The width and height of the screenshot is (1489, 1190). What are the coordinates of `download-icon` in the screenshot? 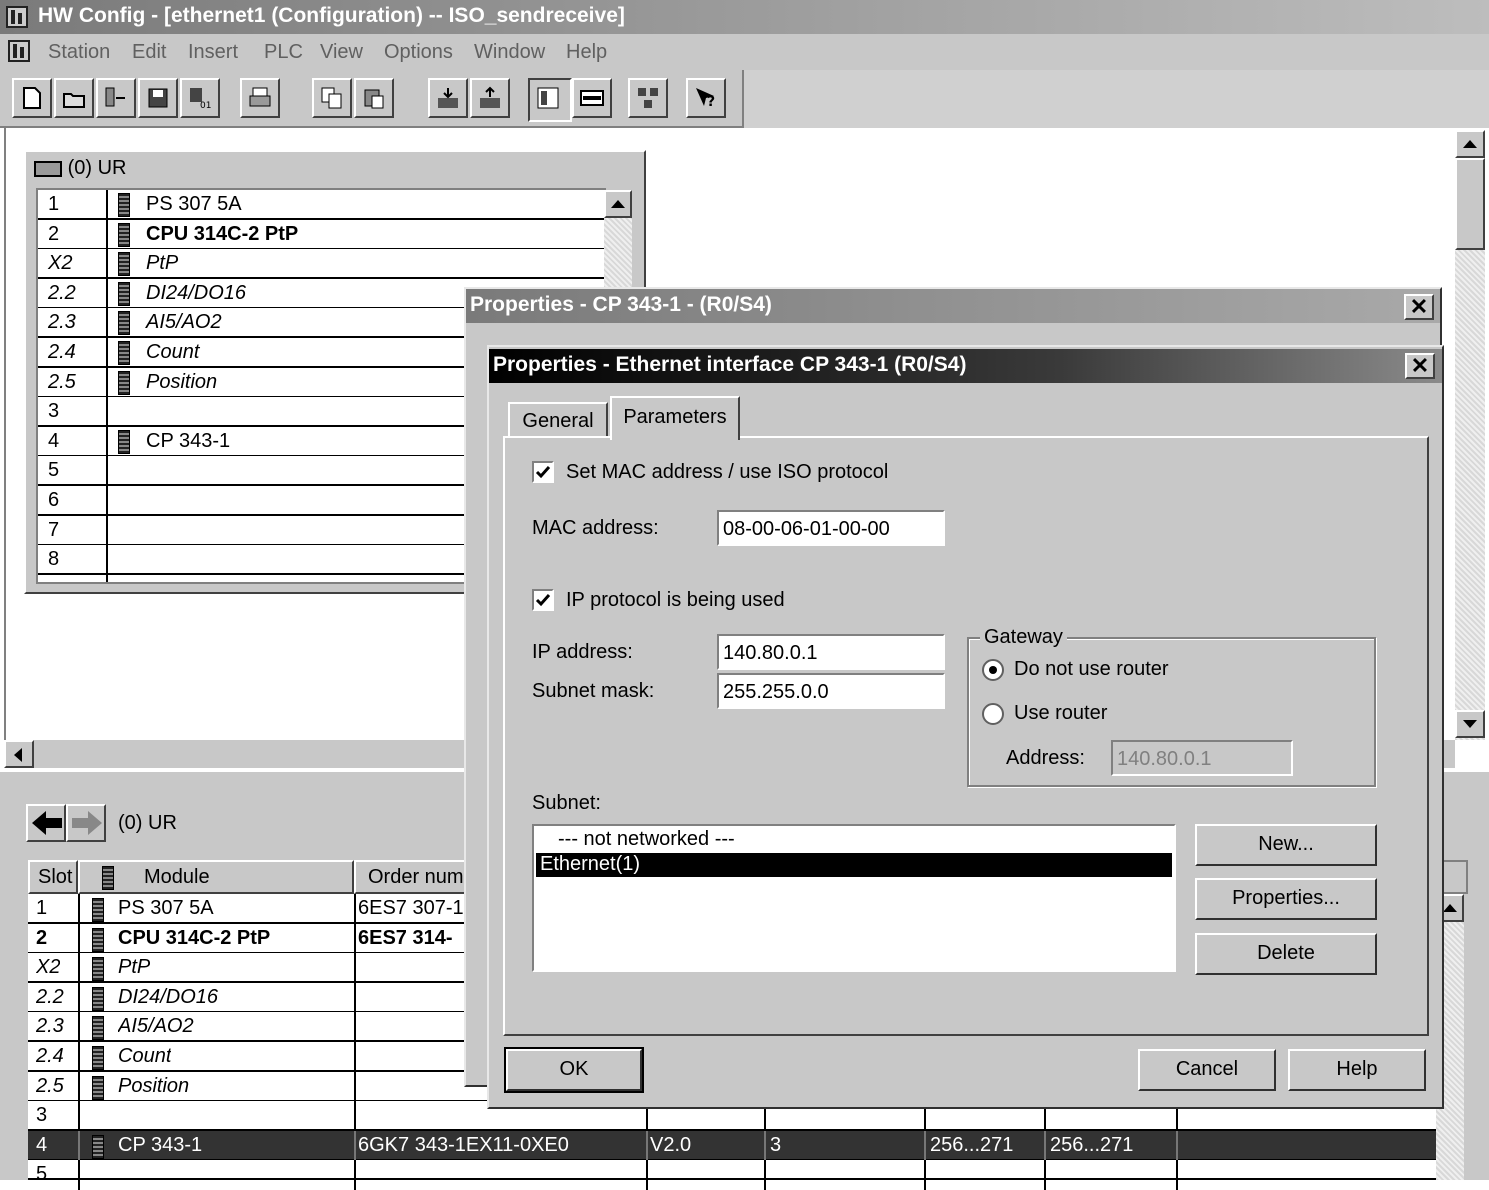 It's located at (448, 98).